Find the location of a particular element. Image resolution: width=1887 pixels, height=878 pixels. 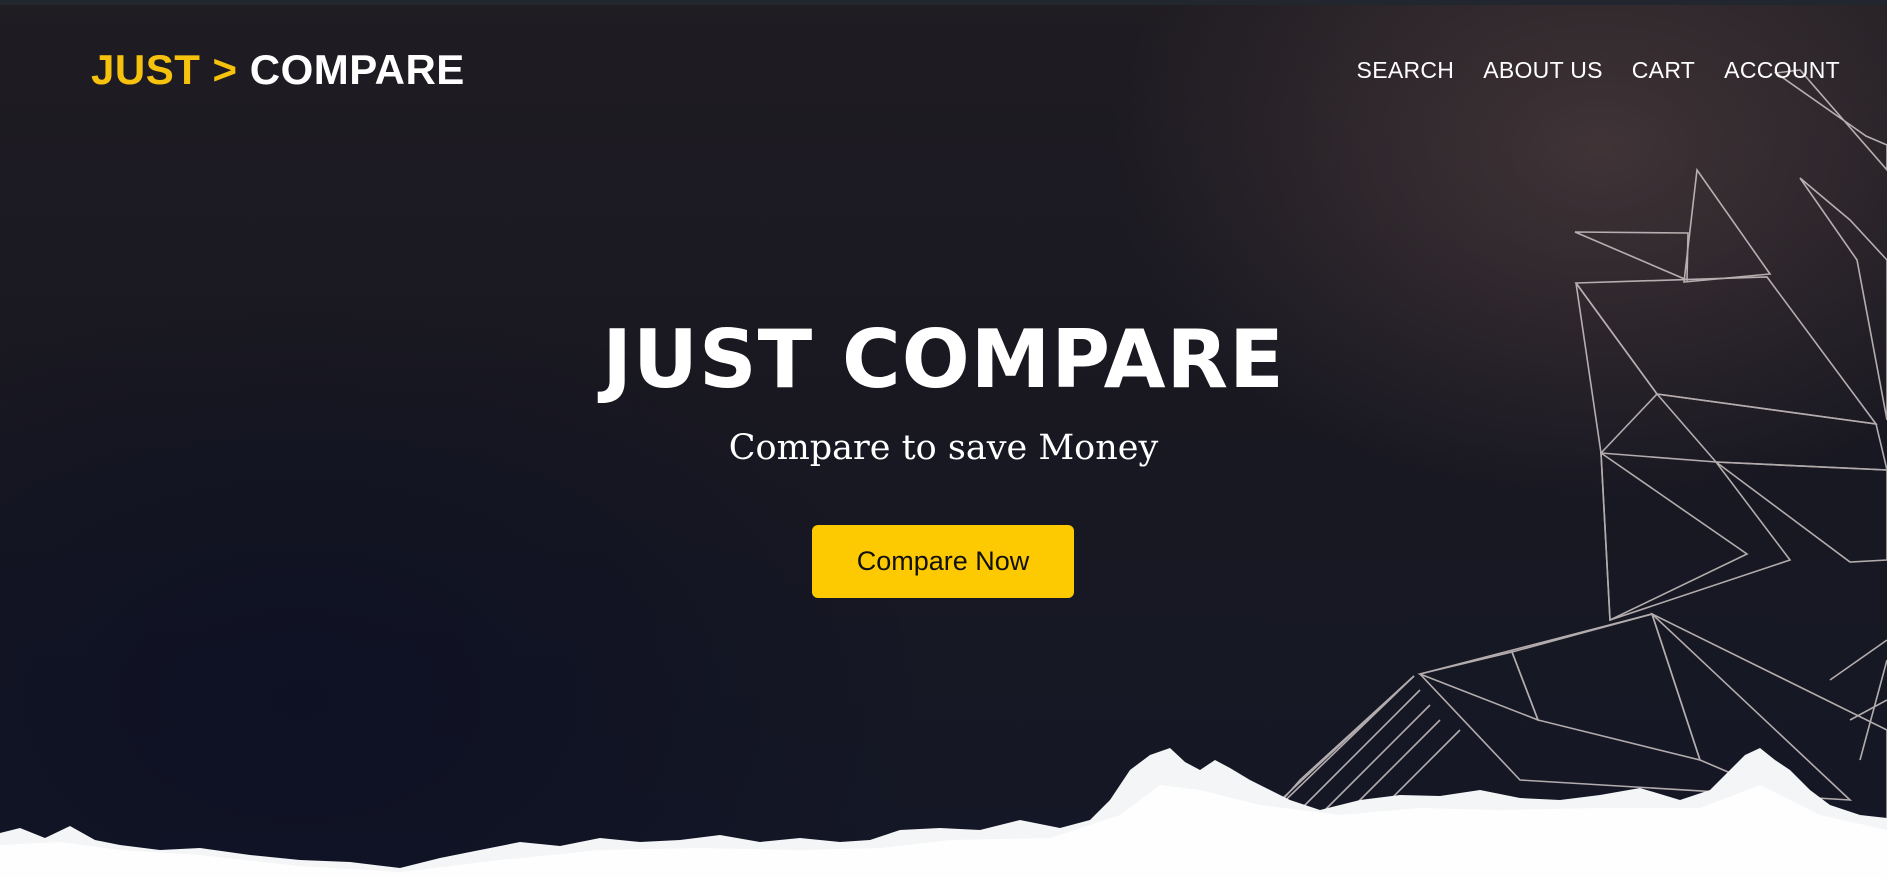

hero-title: JUST COMPARE is located at coordinates (943, 359).